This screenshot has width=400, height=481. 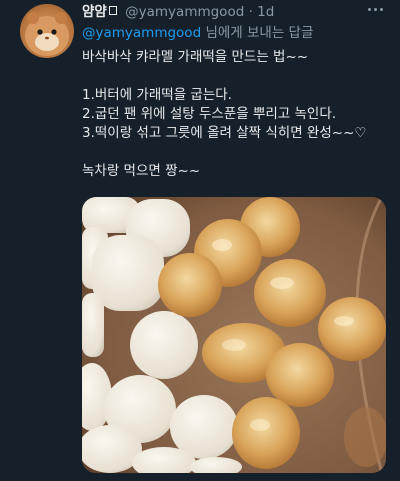 What do you see at coordinates (47, 34) in the screenshot?
I see `hamster-avatar-icon` at bounding box center [47, 34].